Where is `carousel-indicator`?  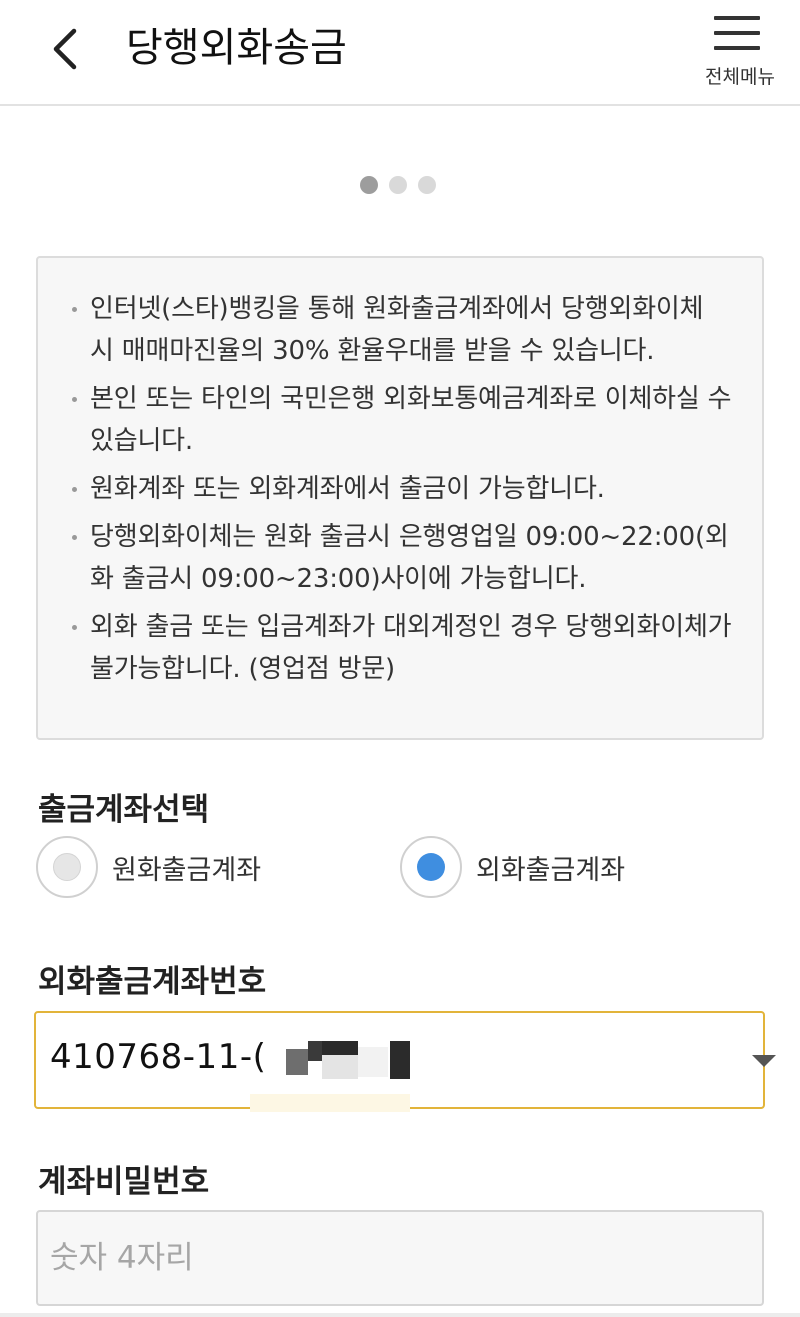
carousel-indicator is located at coordinates (402, 186).